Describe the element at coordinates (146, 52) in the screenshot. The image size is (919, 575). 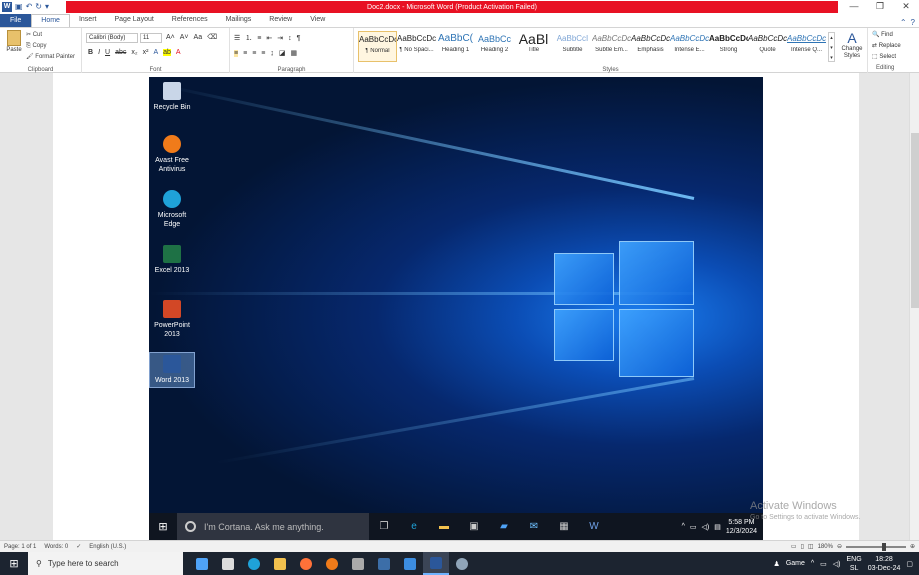
I see `superscript-icon: x²` at that location.